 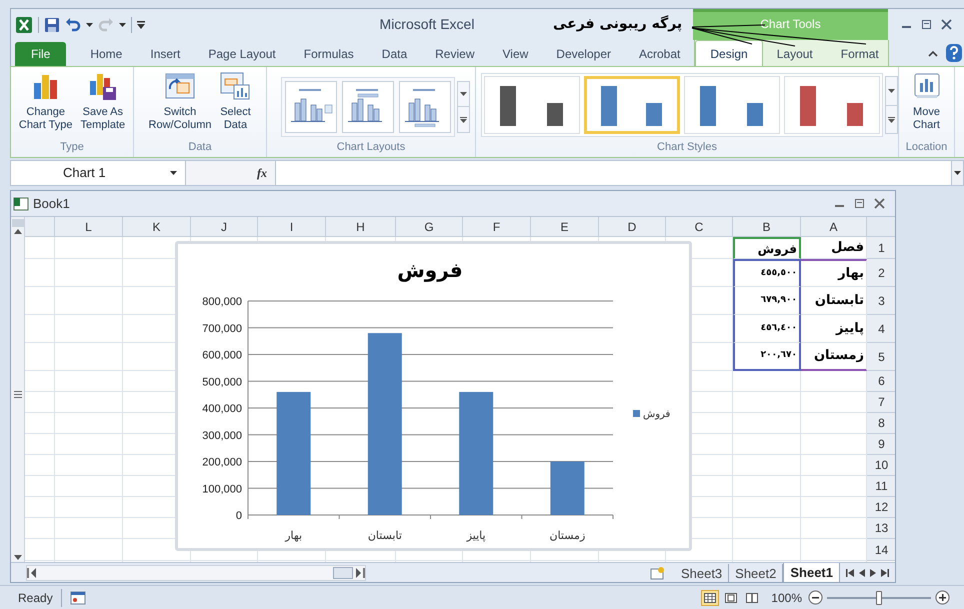 What do you see at coordinates (767, 248) in the screenshot?
I see `table-cell: فروش` at bounding box center [767, 248].